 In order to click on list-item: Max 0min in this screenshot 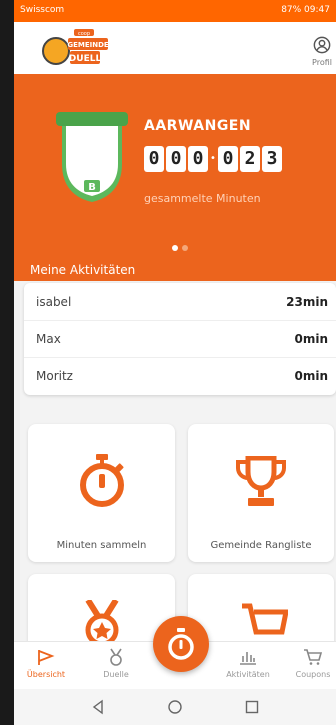, I will do `click(180, 339)`.